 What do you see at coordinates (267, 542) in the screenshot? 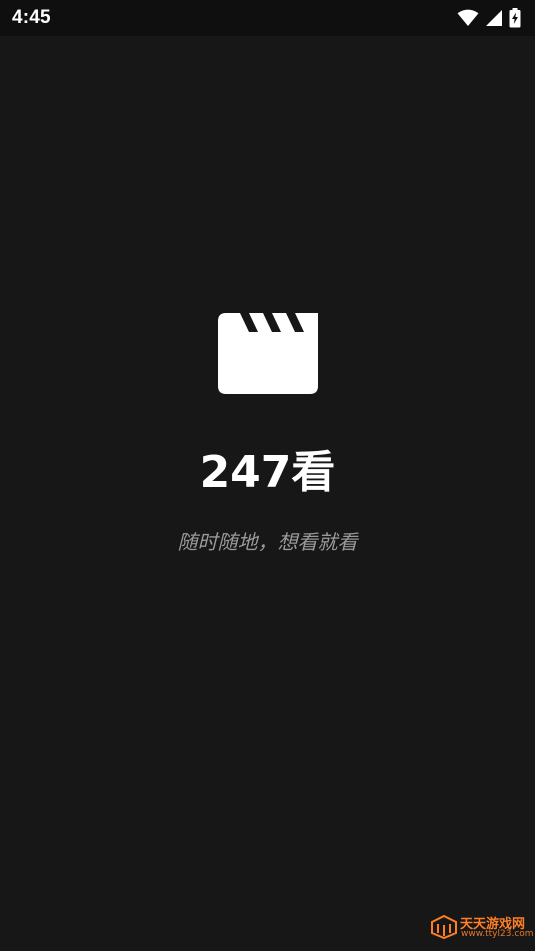
I see `tagline: 随时随地，想看就看` at bounding box center [267, 542].